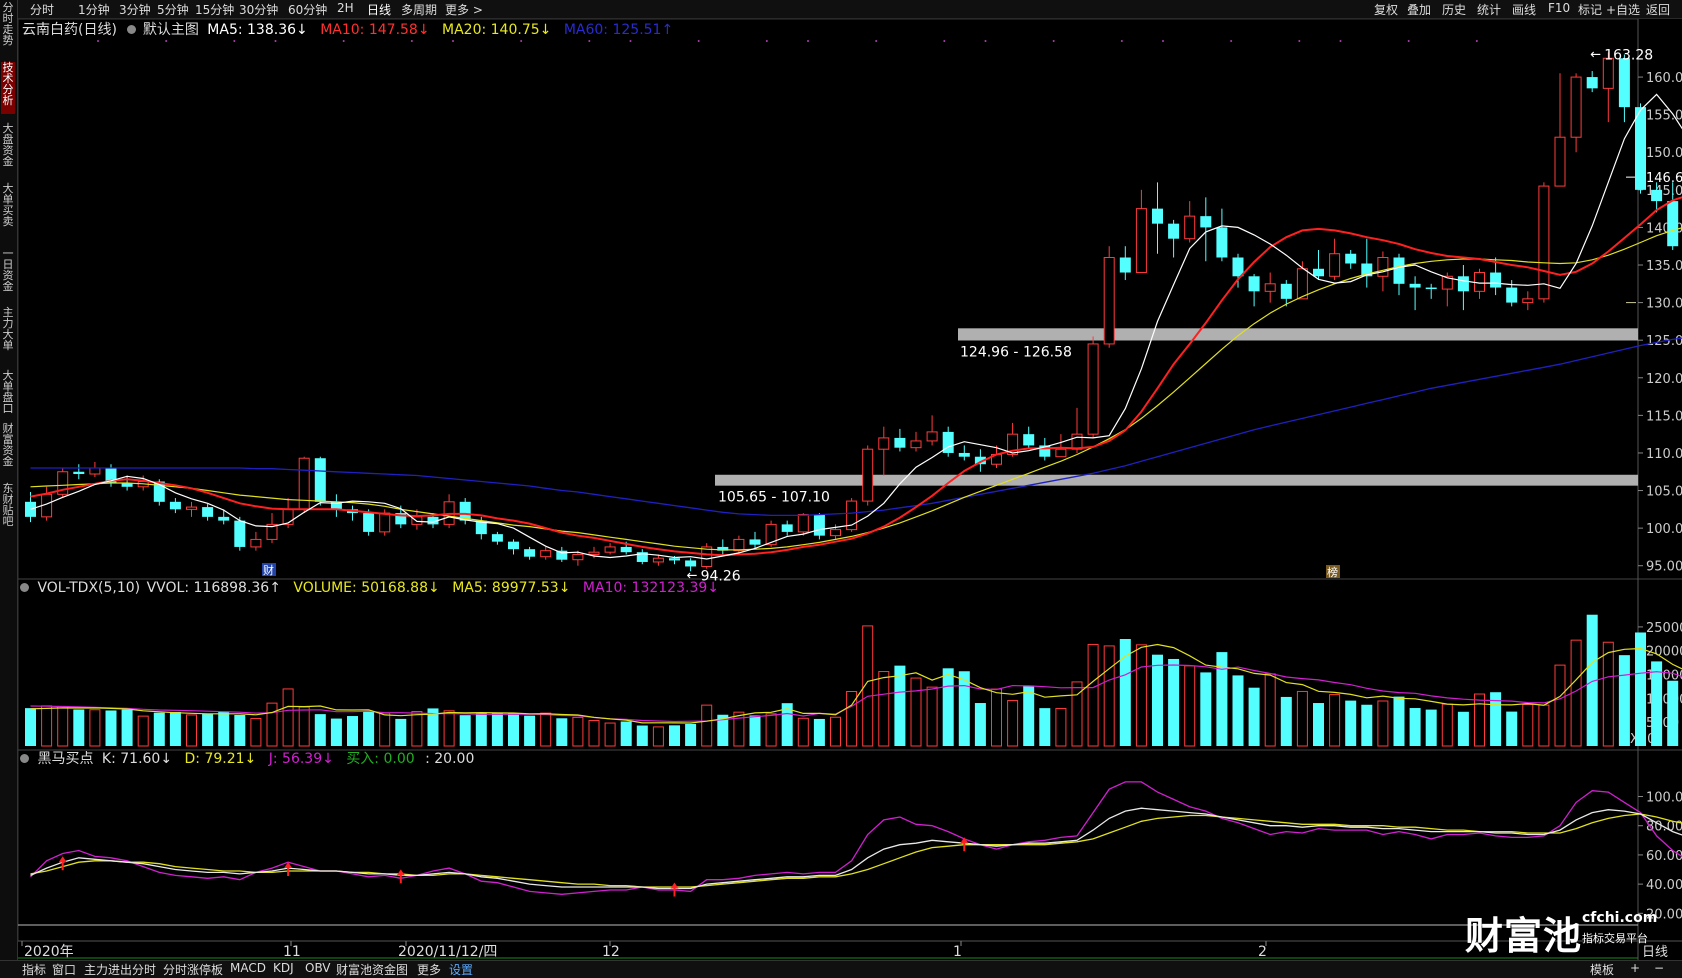 This screenshot has height=978, width=1682. What do you see at coordinates (464, 9) in the screenshot?
I see `period-tab-10: 更多 >` at bounding box center [464, 9].